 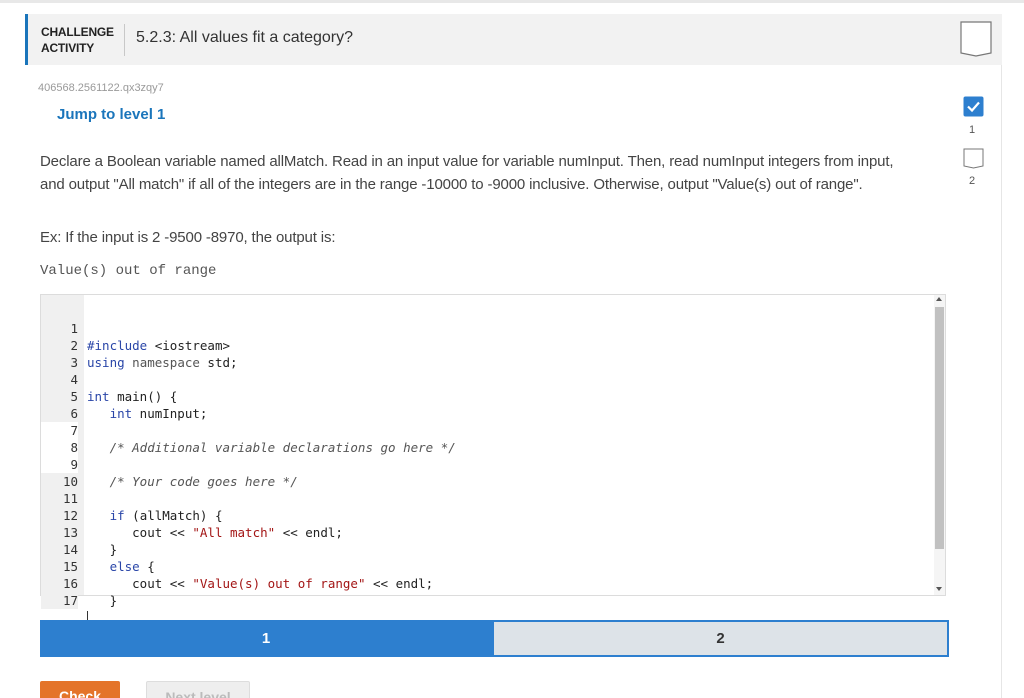 I want to click on code-line: 4 int main() {, so click(x=487, y=379).